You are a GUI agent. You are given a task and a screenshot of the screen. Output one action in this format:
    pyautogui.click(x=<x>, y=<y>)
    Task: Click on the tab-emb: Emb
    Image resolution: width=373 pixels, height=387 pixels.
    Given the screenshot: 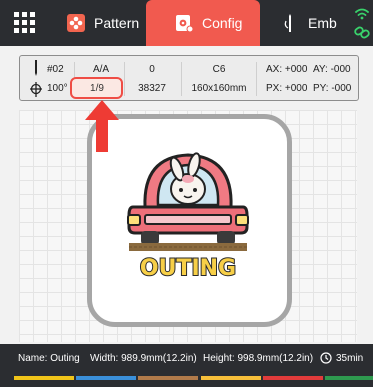 What is the action you would take?
    pyautogui.click(x=316, y=23)
    